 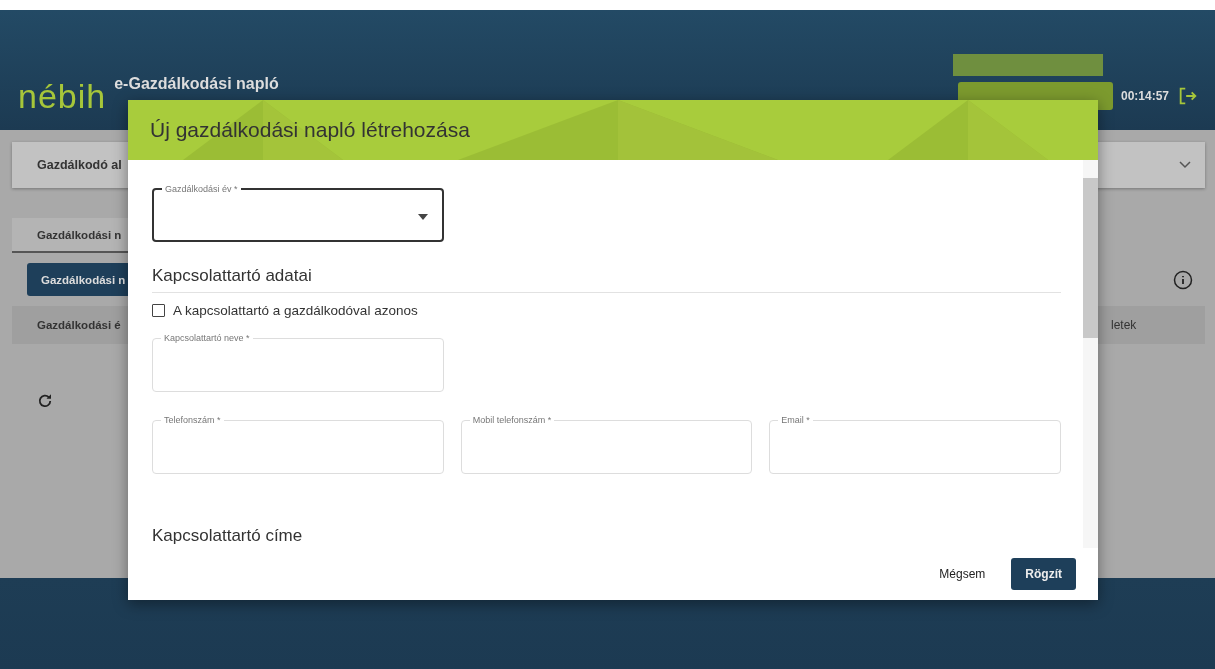 I want to click on checkbox-label: A kapcsolattartó a gazdálkodóval azonos, so click(x=295, y=310).